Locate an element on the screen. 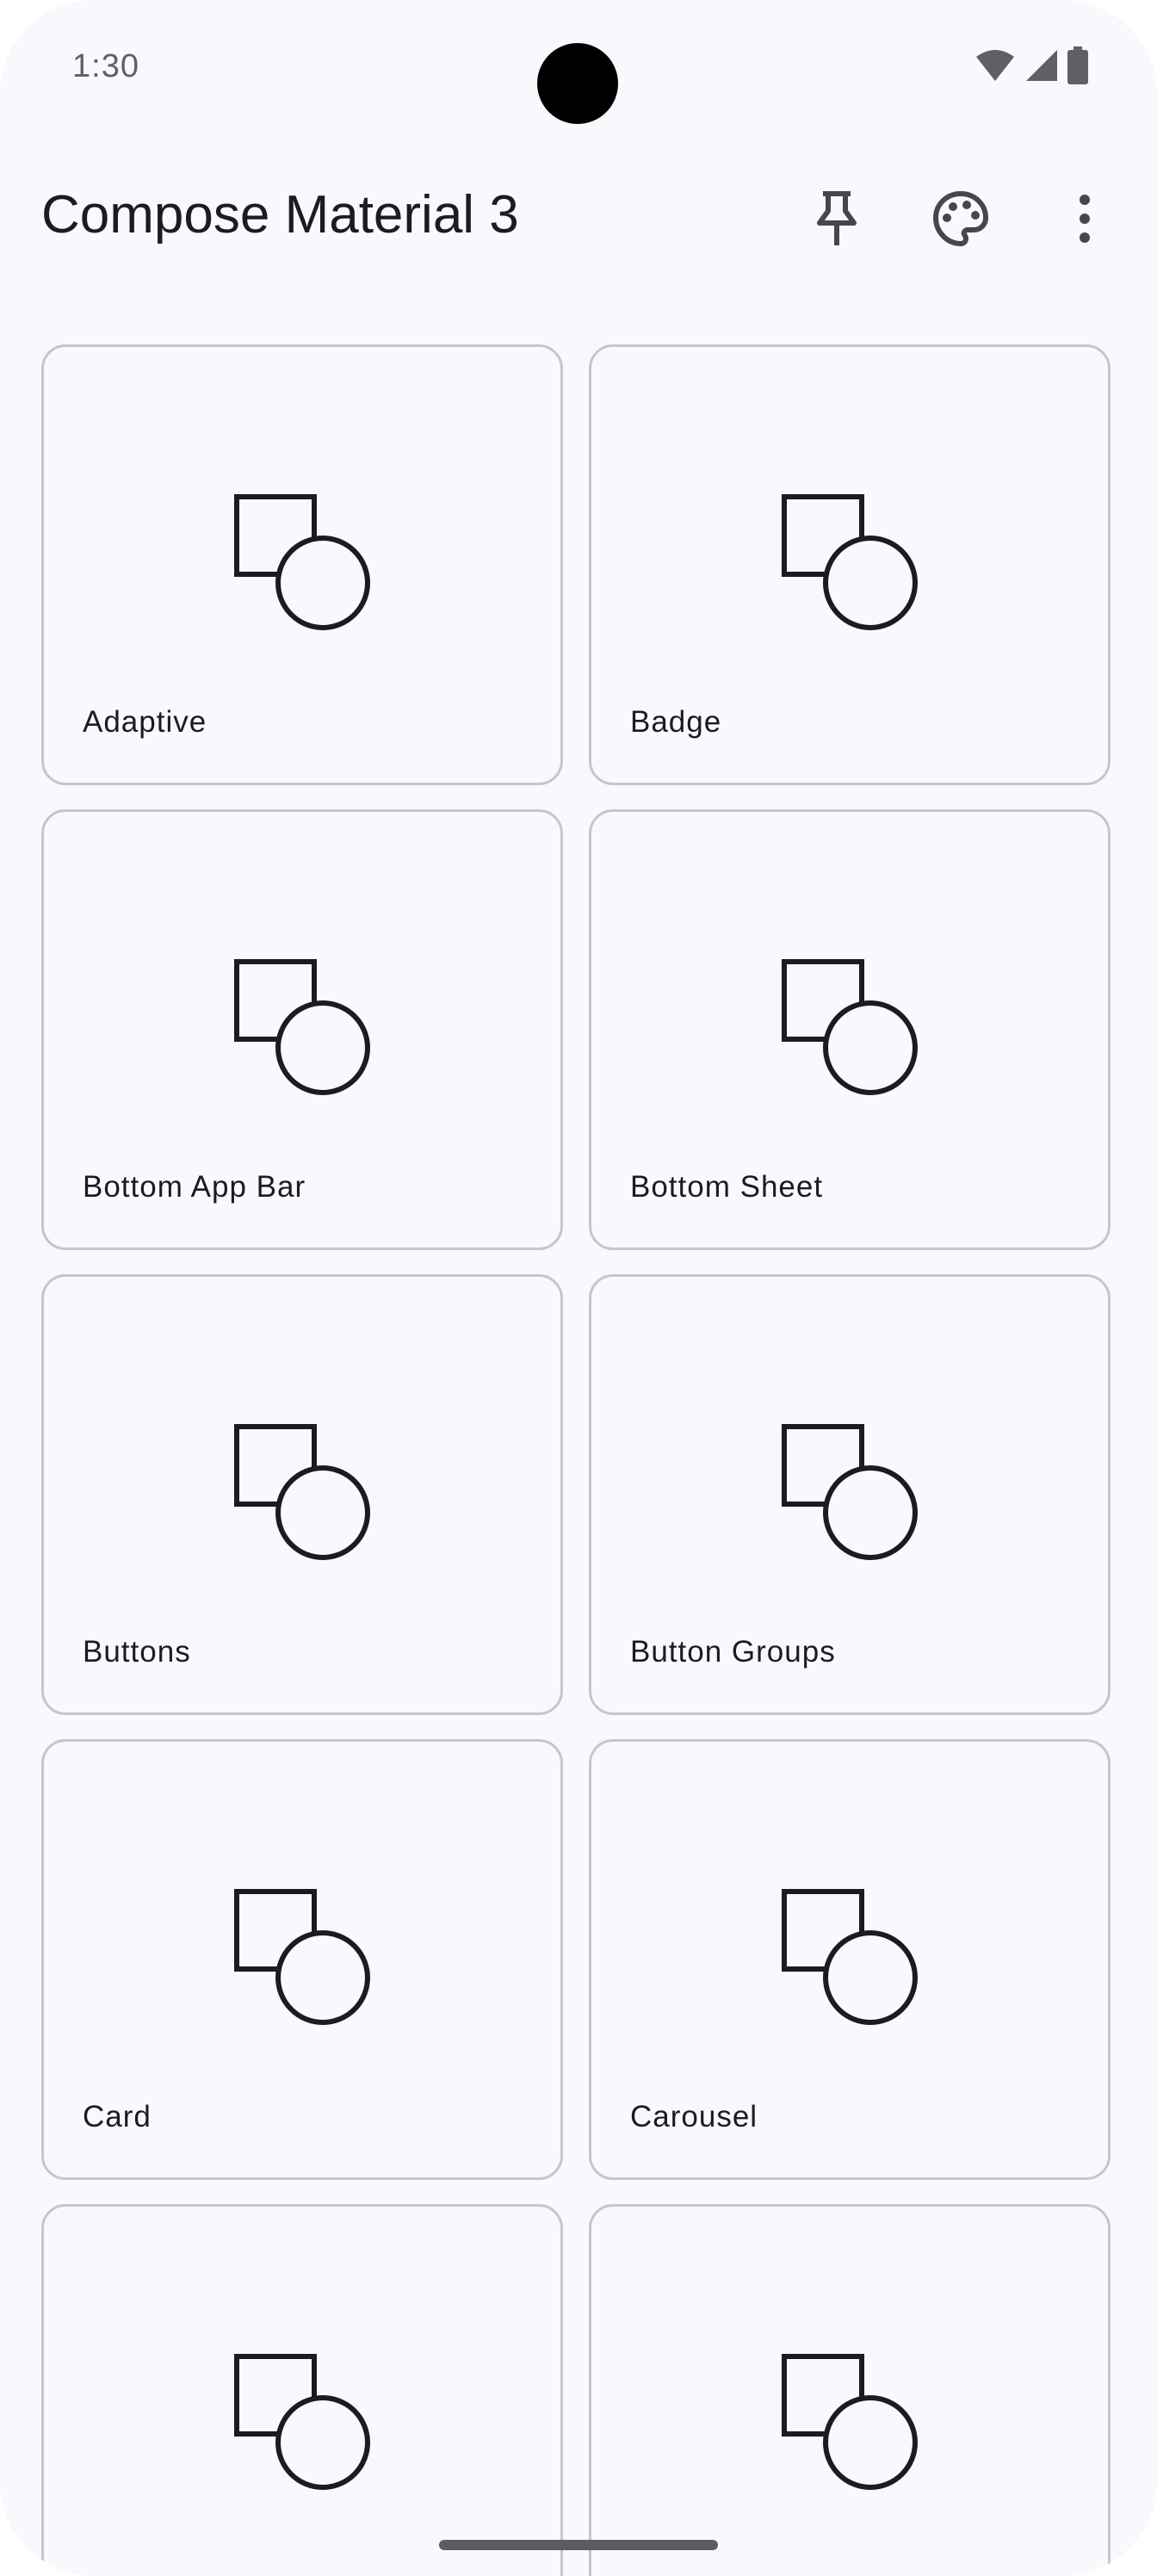 The image size is (1157, 2576). pin-icon is located at coordinates (837, 221).